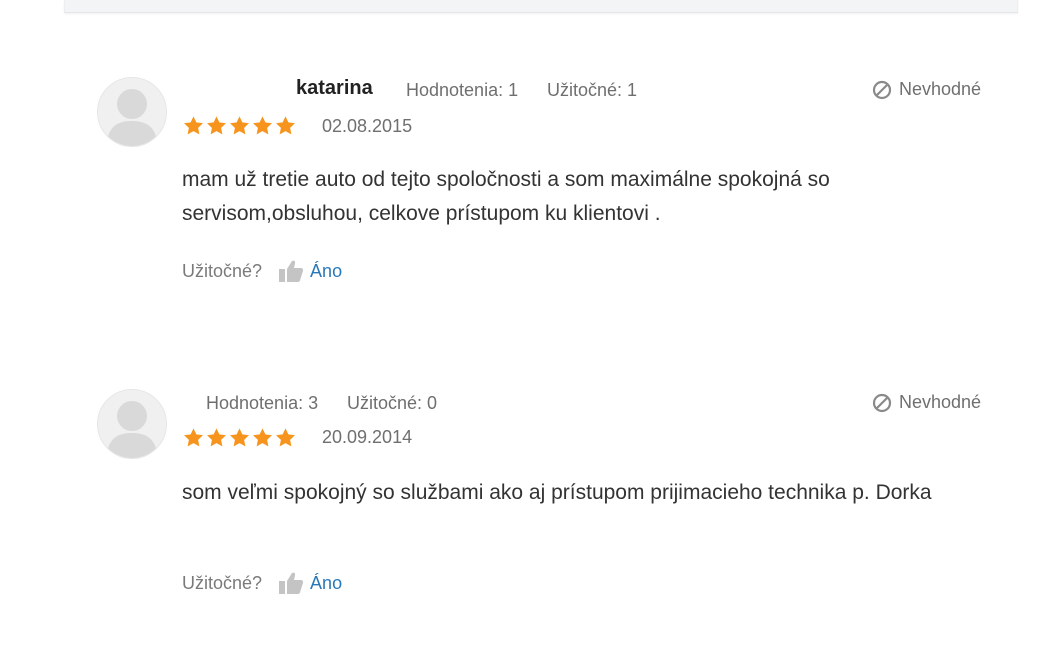 This screenshot has height=650, width=1061. Describe the element at coordinates (262, 403) in the screenshot. I see `ratings-count: Hodnotenia: 3` at that location.